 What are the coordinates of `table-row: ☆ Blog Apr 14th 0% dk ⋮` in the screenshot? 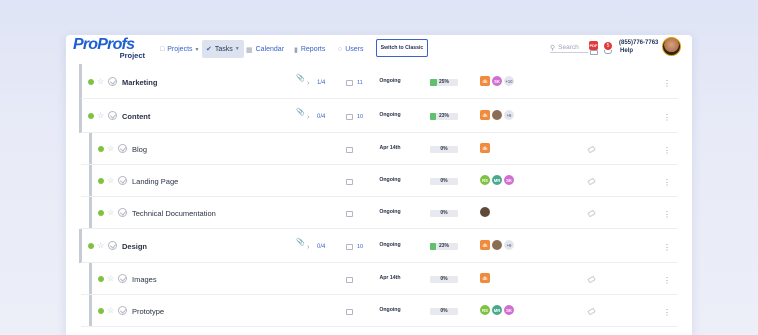 It's located at (379, 149).